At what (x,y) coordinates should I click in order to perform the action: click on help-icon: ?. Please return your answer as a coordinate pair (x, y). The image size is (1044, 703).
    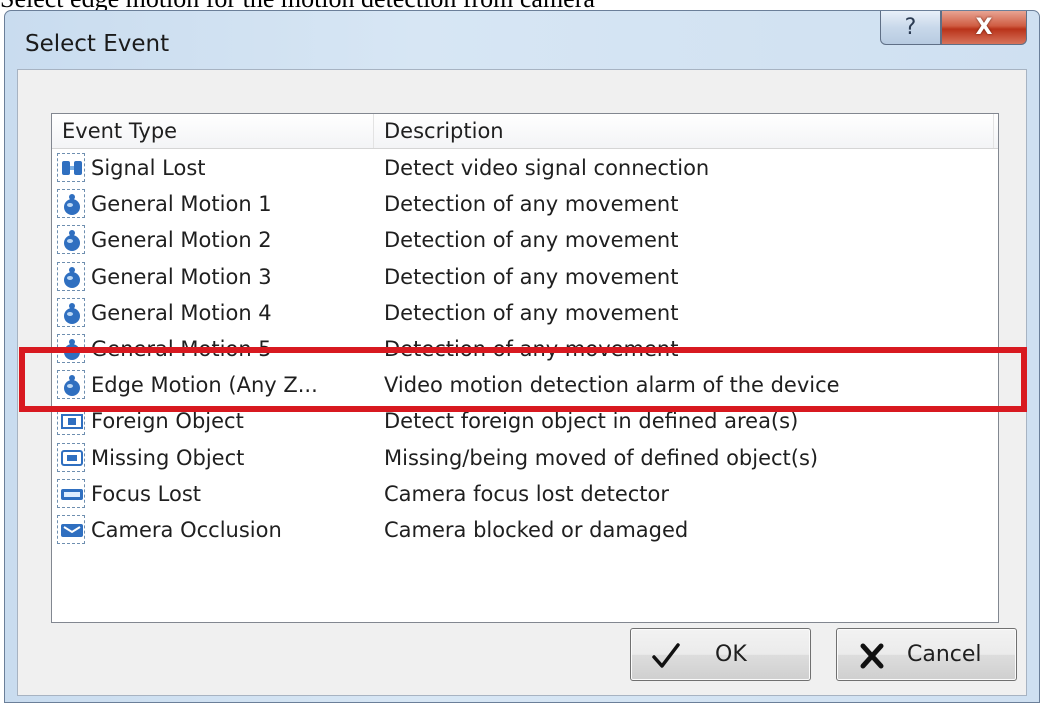
    Looking at the image, I should click on (910, 27).